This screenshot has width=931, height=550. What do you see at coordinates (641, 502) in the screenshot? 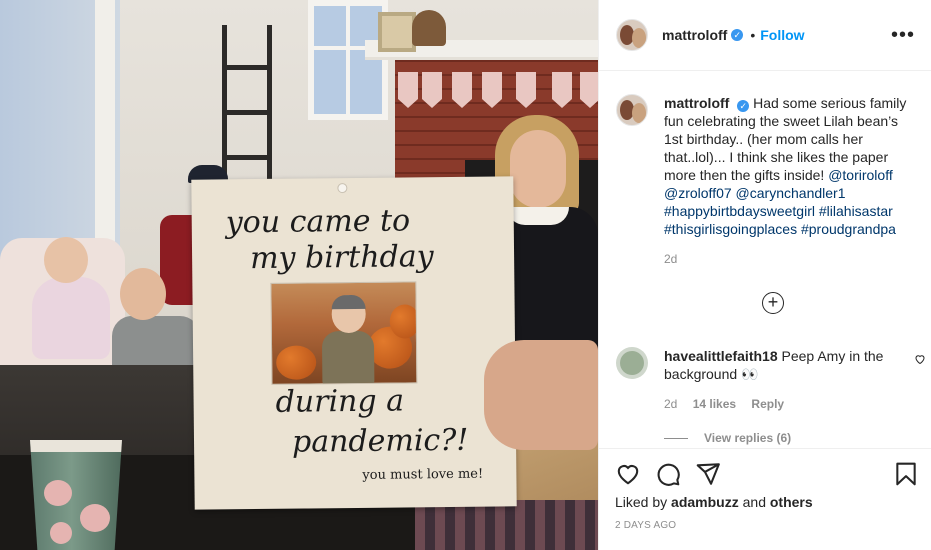
I see `liked-by-prefix: Liked by` at bounding box center [641, 502].